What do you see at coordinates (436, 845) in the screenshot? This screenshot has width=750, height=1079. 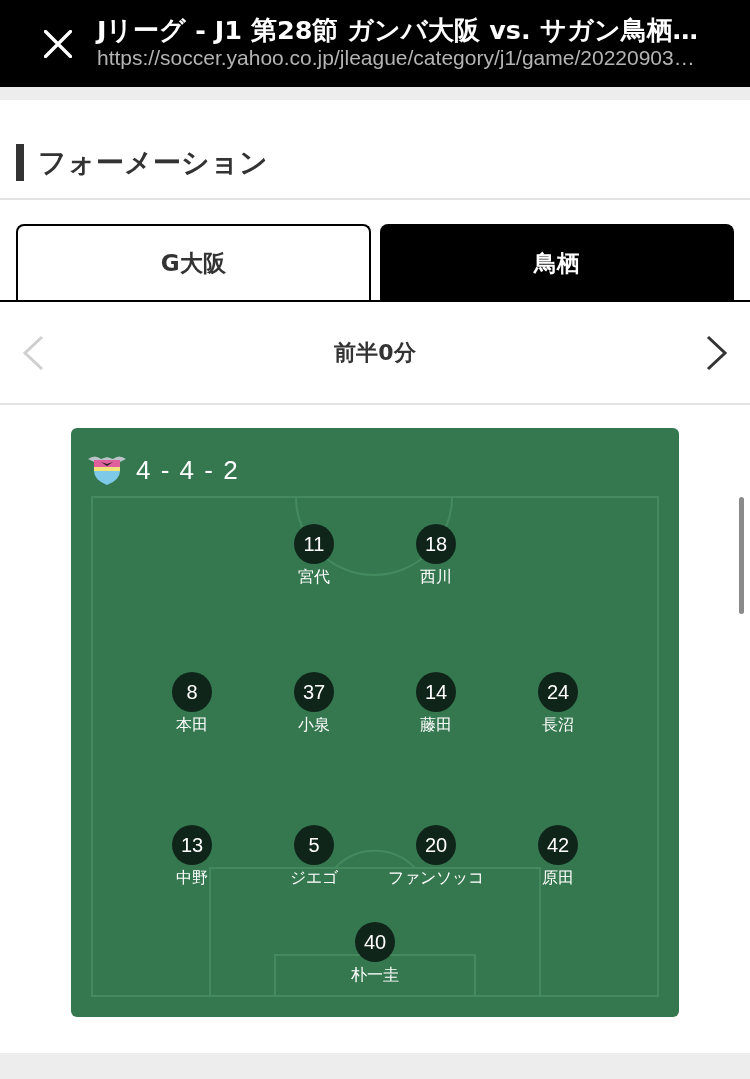 I see `player-number: 20` at bounding box center [436, 845].